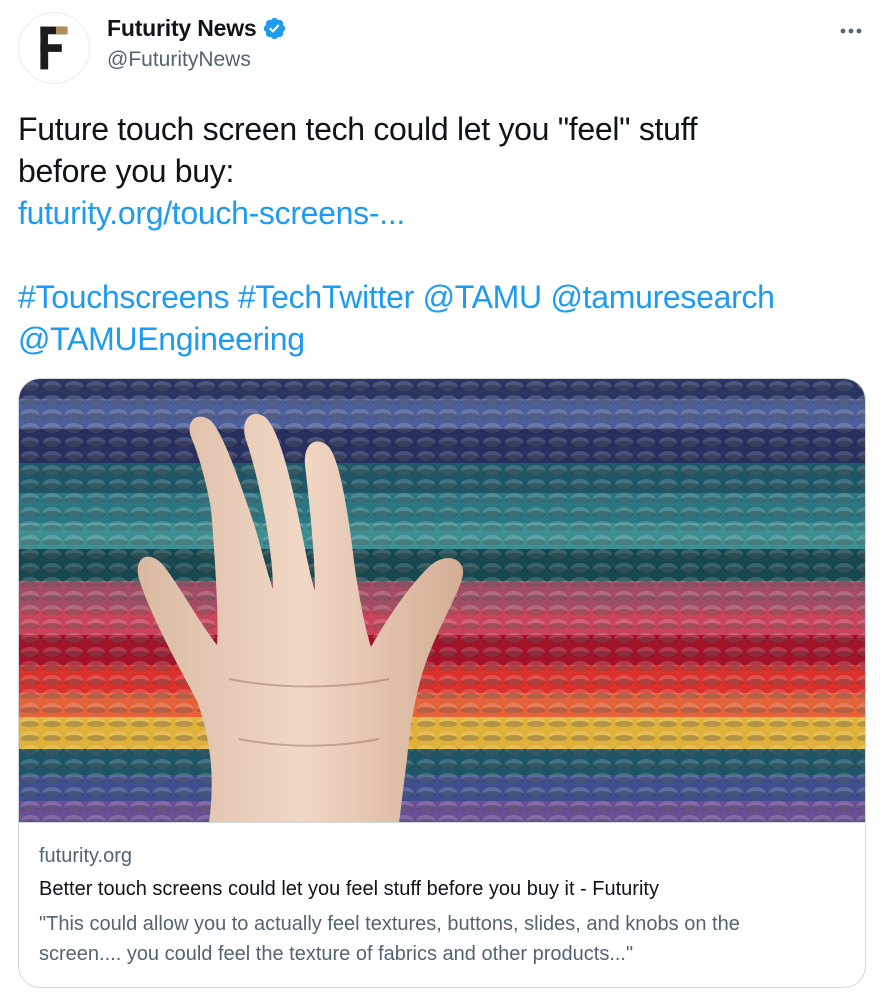  Describe the element at coordinates (662, 297) in the screenshot. I see `mention-tamuresearch: @tamuresearch` at that location.